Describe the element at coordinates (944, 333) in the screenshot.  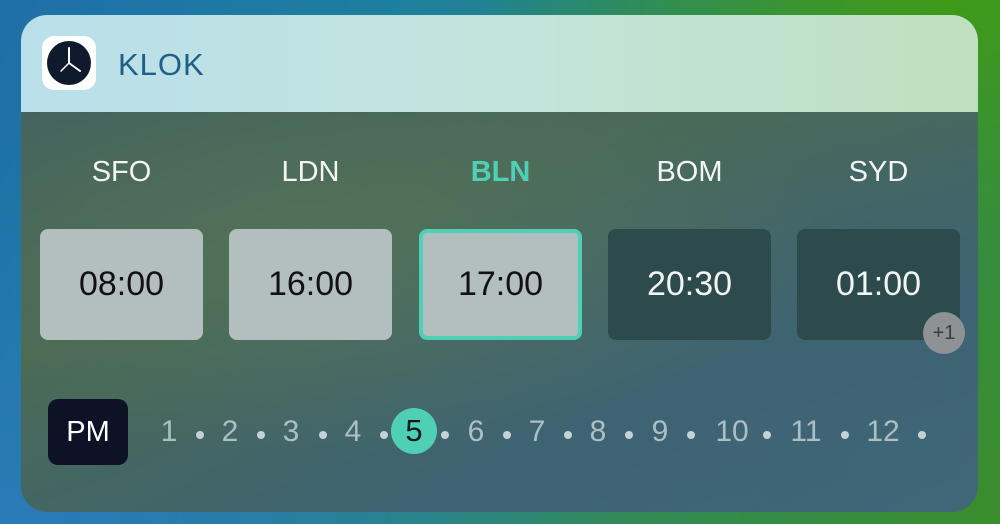
I see `day-offset-badge: +1` at that location.